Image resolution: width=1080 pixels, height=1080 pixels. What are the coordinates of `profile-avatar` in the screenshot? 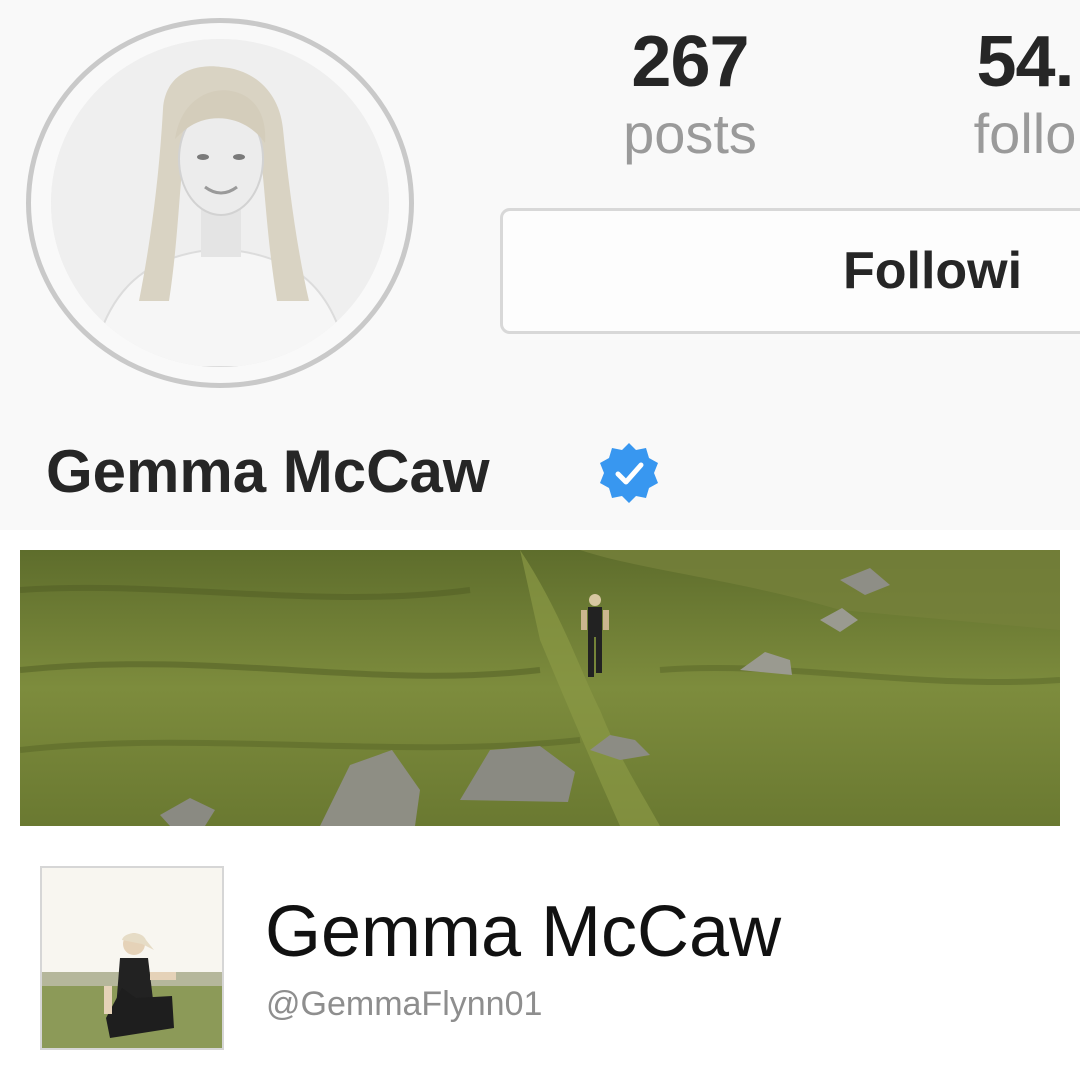 It's located at (220, 203).